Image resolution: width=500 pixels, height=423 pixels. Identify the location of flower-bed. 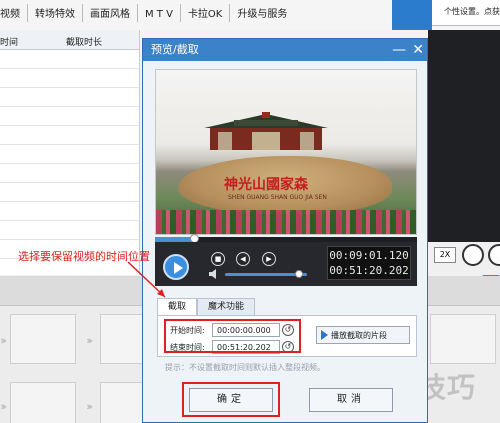
(286, 222).